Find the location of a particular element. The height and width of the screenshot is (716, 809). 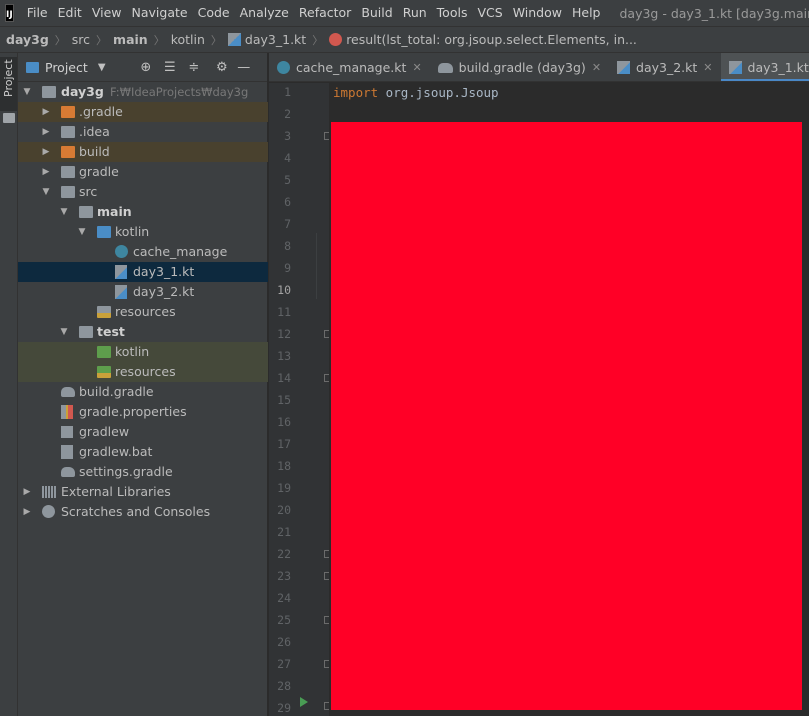

code-line: import org.jsoup.Jsoup is located at coordinates (416, 92).